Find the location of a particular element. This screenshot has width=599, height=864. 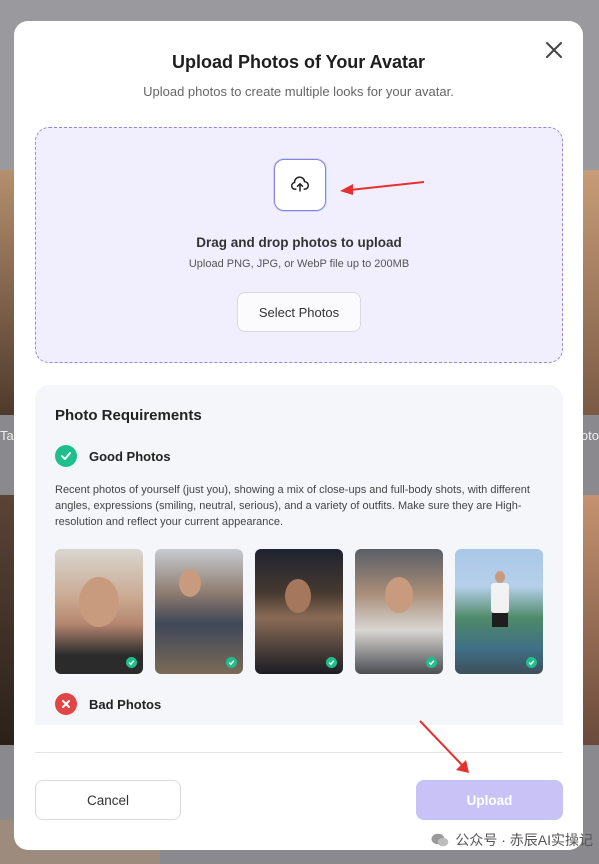

select-photos-button: Select Photos is located at coordinates (299, 312).